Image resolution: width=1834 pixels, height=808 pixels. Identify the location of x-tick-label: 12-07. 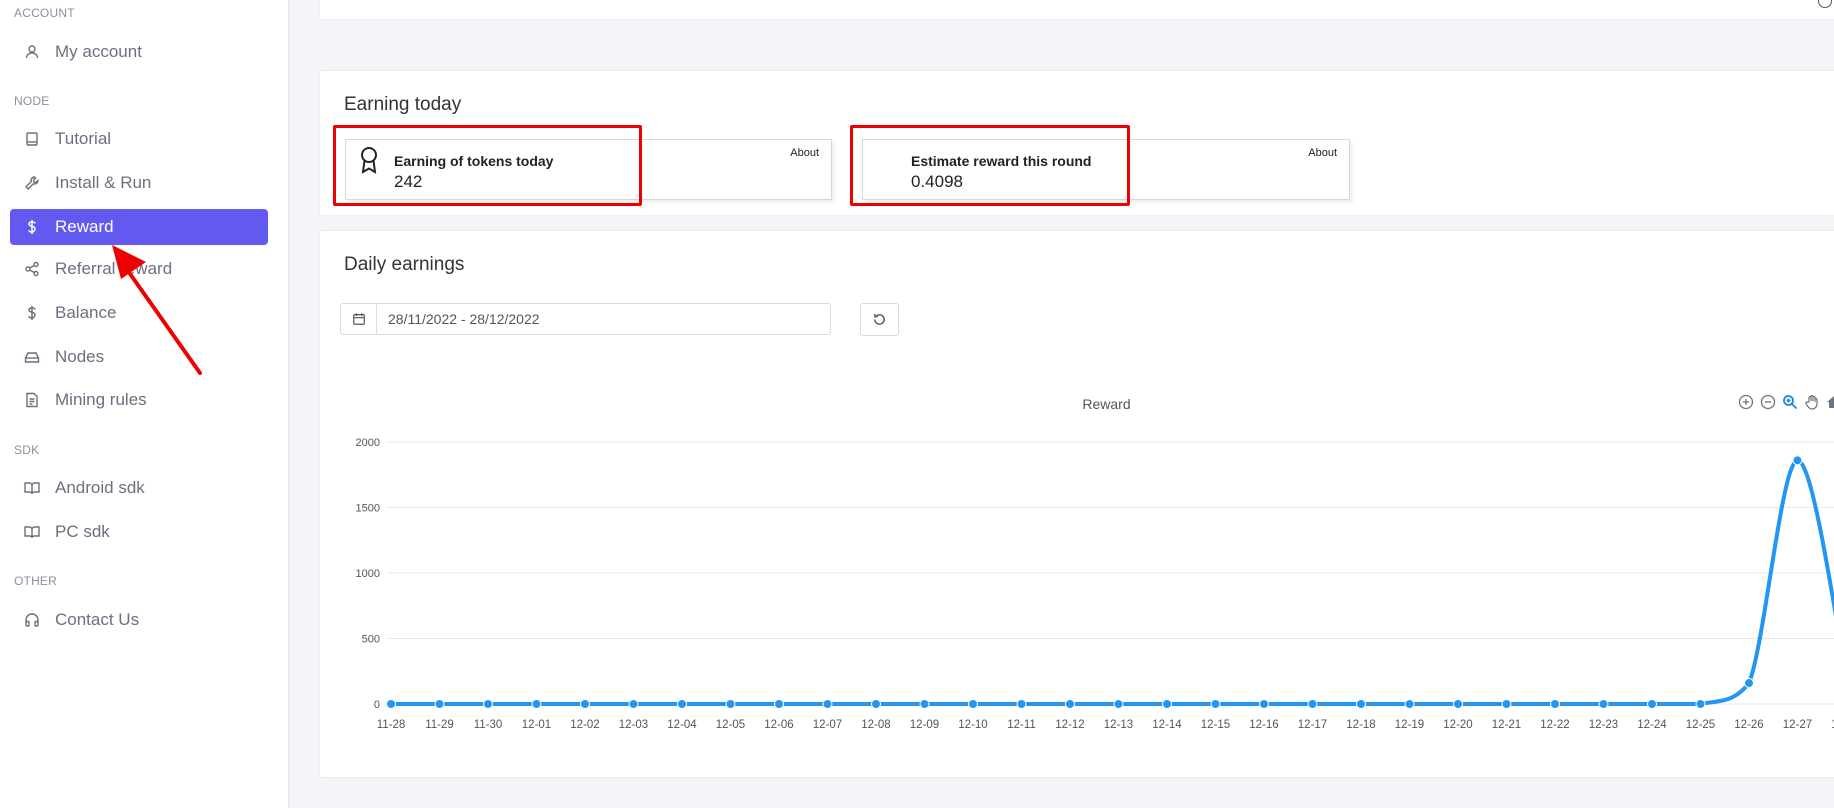
(827, 725).